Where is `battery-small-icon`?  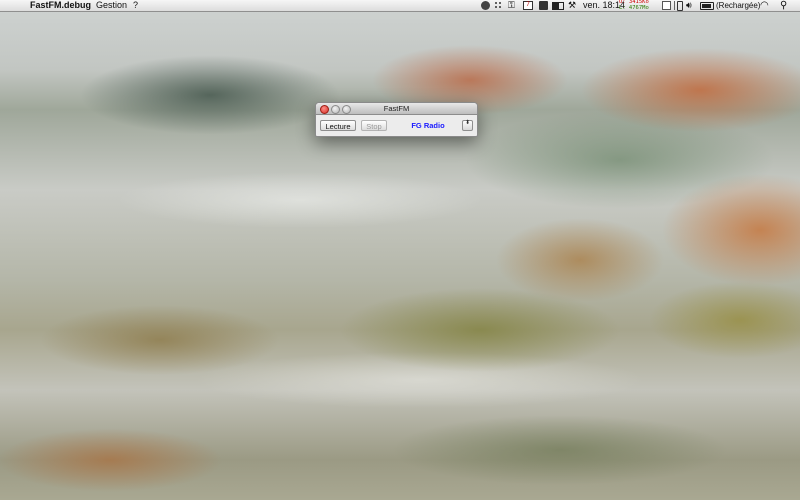
battery-small-icon is located at coordinates (558, 6).